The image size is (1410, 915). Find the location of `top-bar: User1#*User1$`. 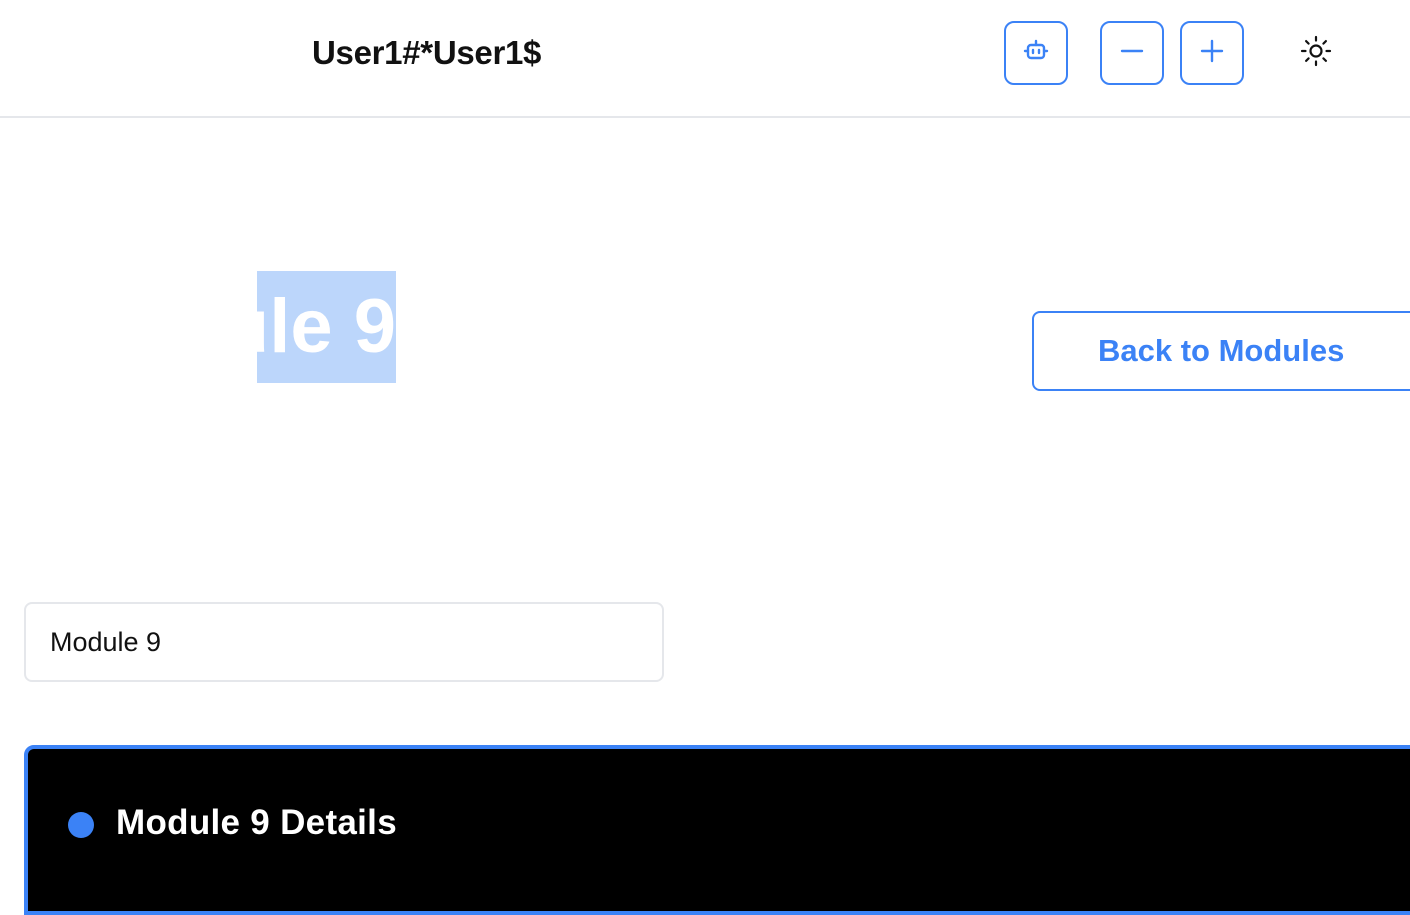

top-bar: User1#*User1$ is located at coordinates (705, 59).